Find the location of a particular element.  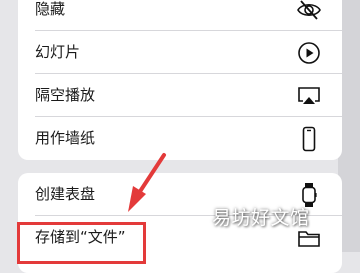

watermark-text: 易坊好文馆 is located at coordinates (261, 218).